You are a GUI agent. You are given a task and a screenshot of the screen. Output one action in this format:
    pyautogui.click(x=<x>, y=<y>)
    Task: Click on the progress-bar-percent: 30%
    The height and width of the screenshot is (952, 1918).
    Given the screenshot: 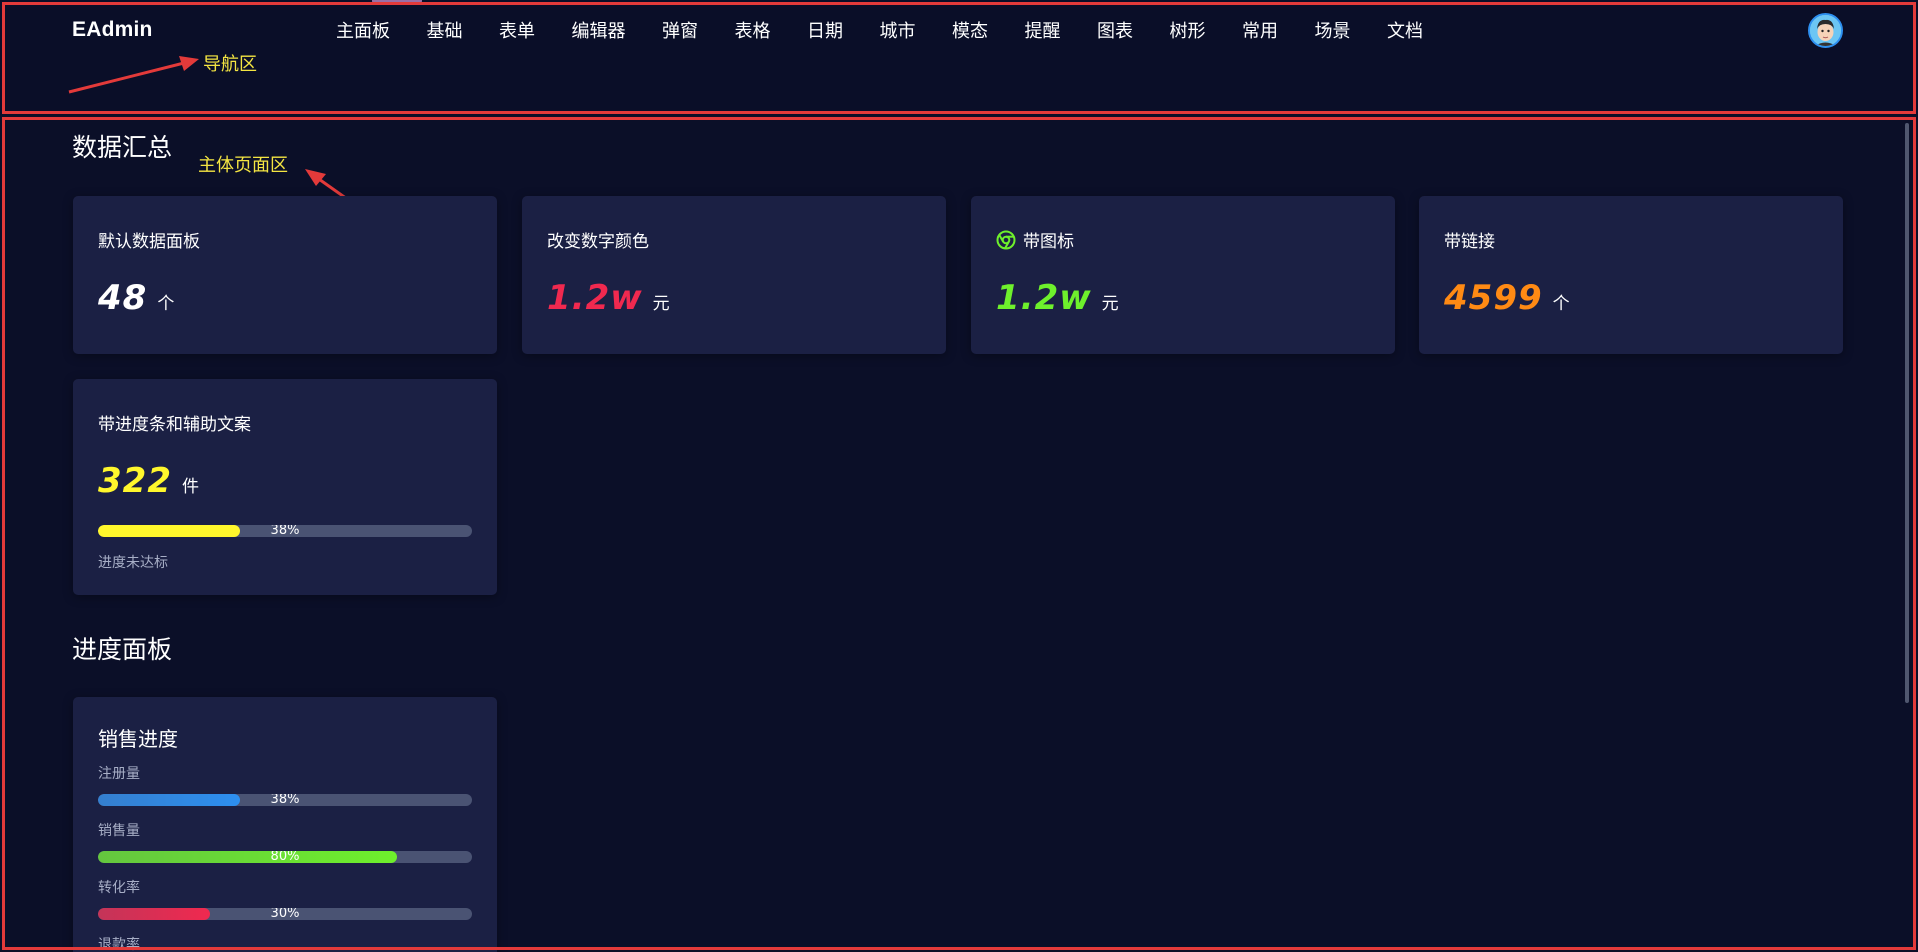 What is the action you would take?
    pyautogui.click(x=285, y=914)
    